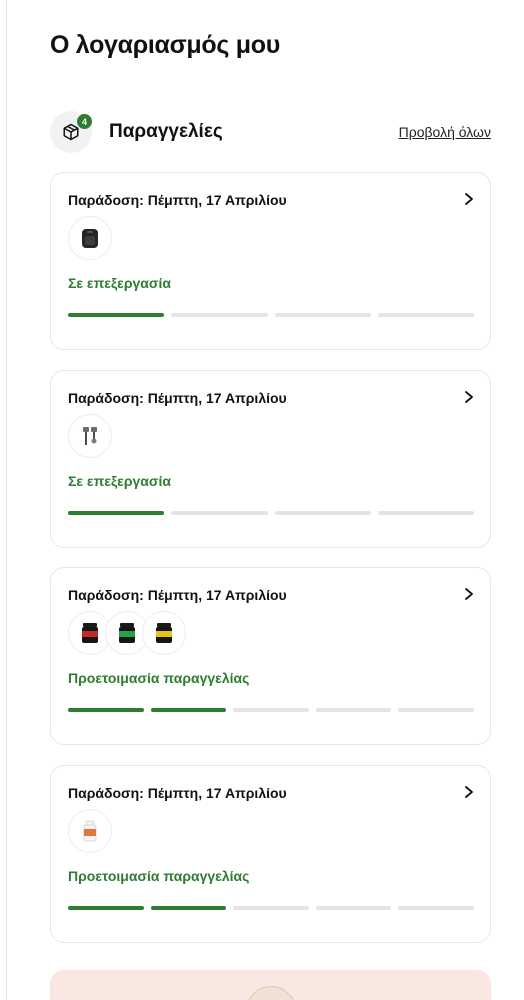 This screenshot has height=1000, width=524. I want to click on page-title: Ο λογαριασμός μου, so click(165, 45).